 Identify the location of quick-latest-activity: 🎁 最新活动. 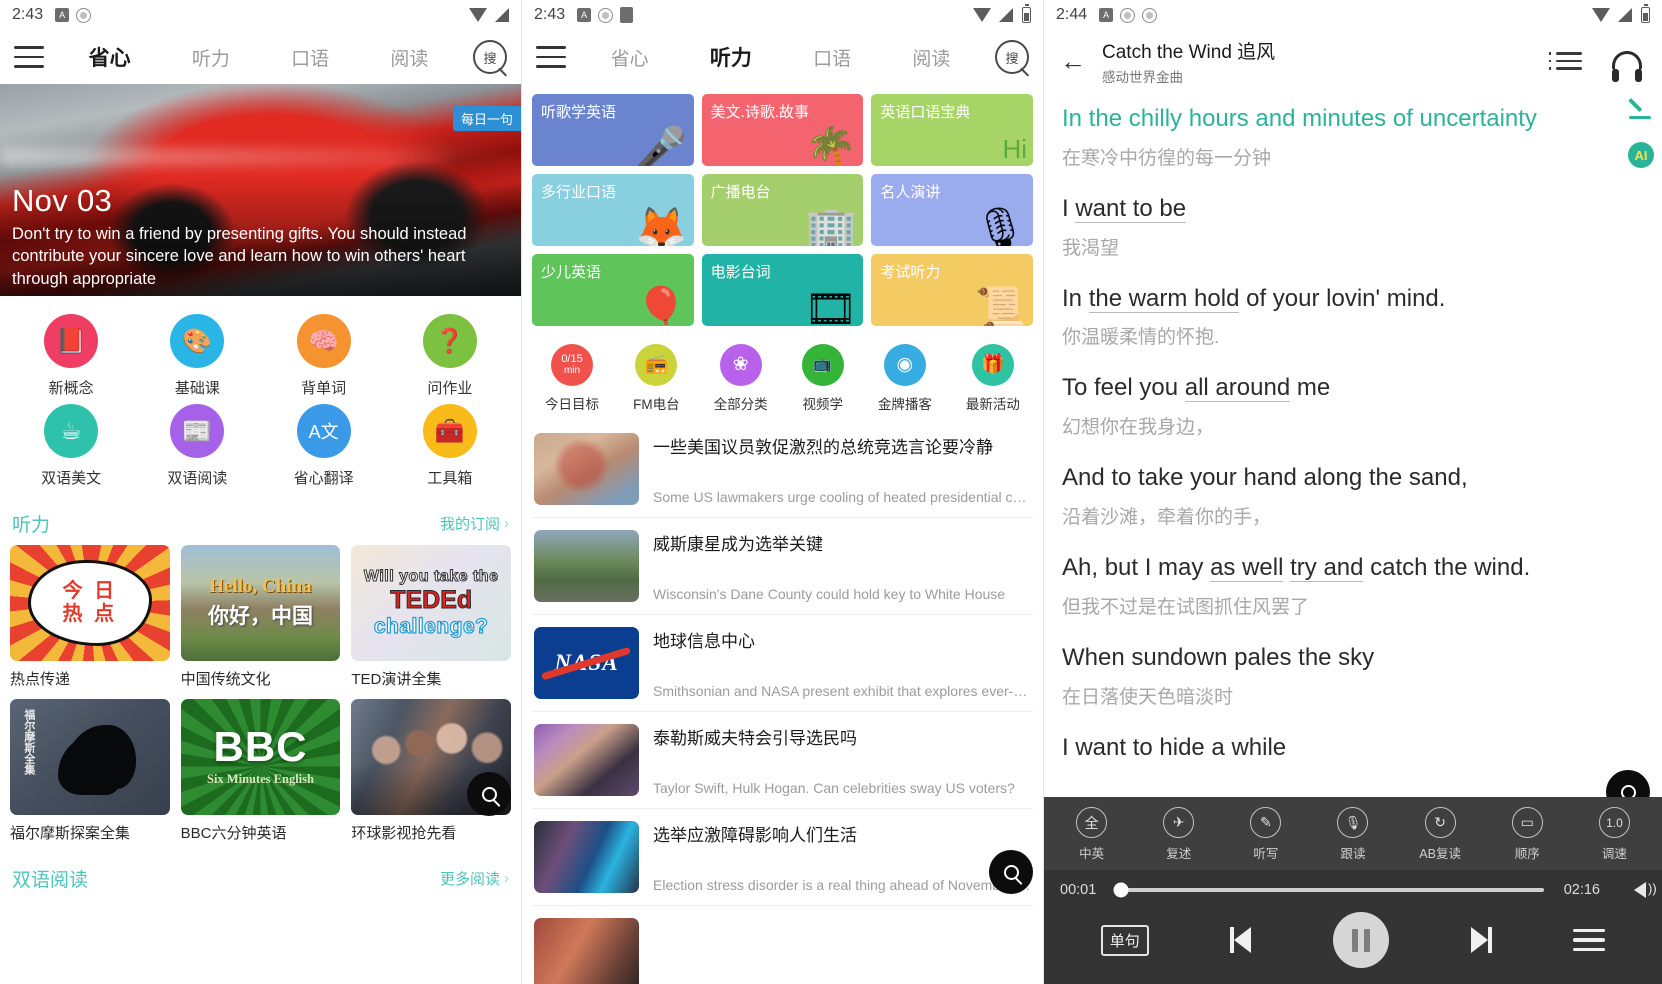
(993, 378).